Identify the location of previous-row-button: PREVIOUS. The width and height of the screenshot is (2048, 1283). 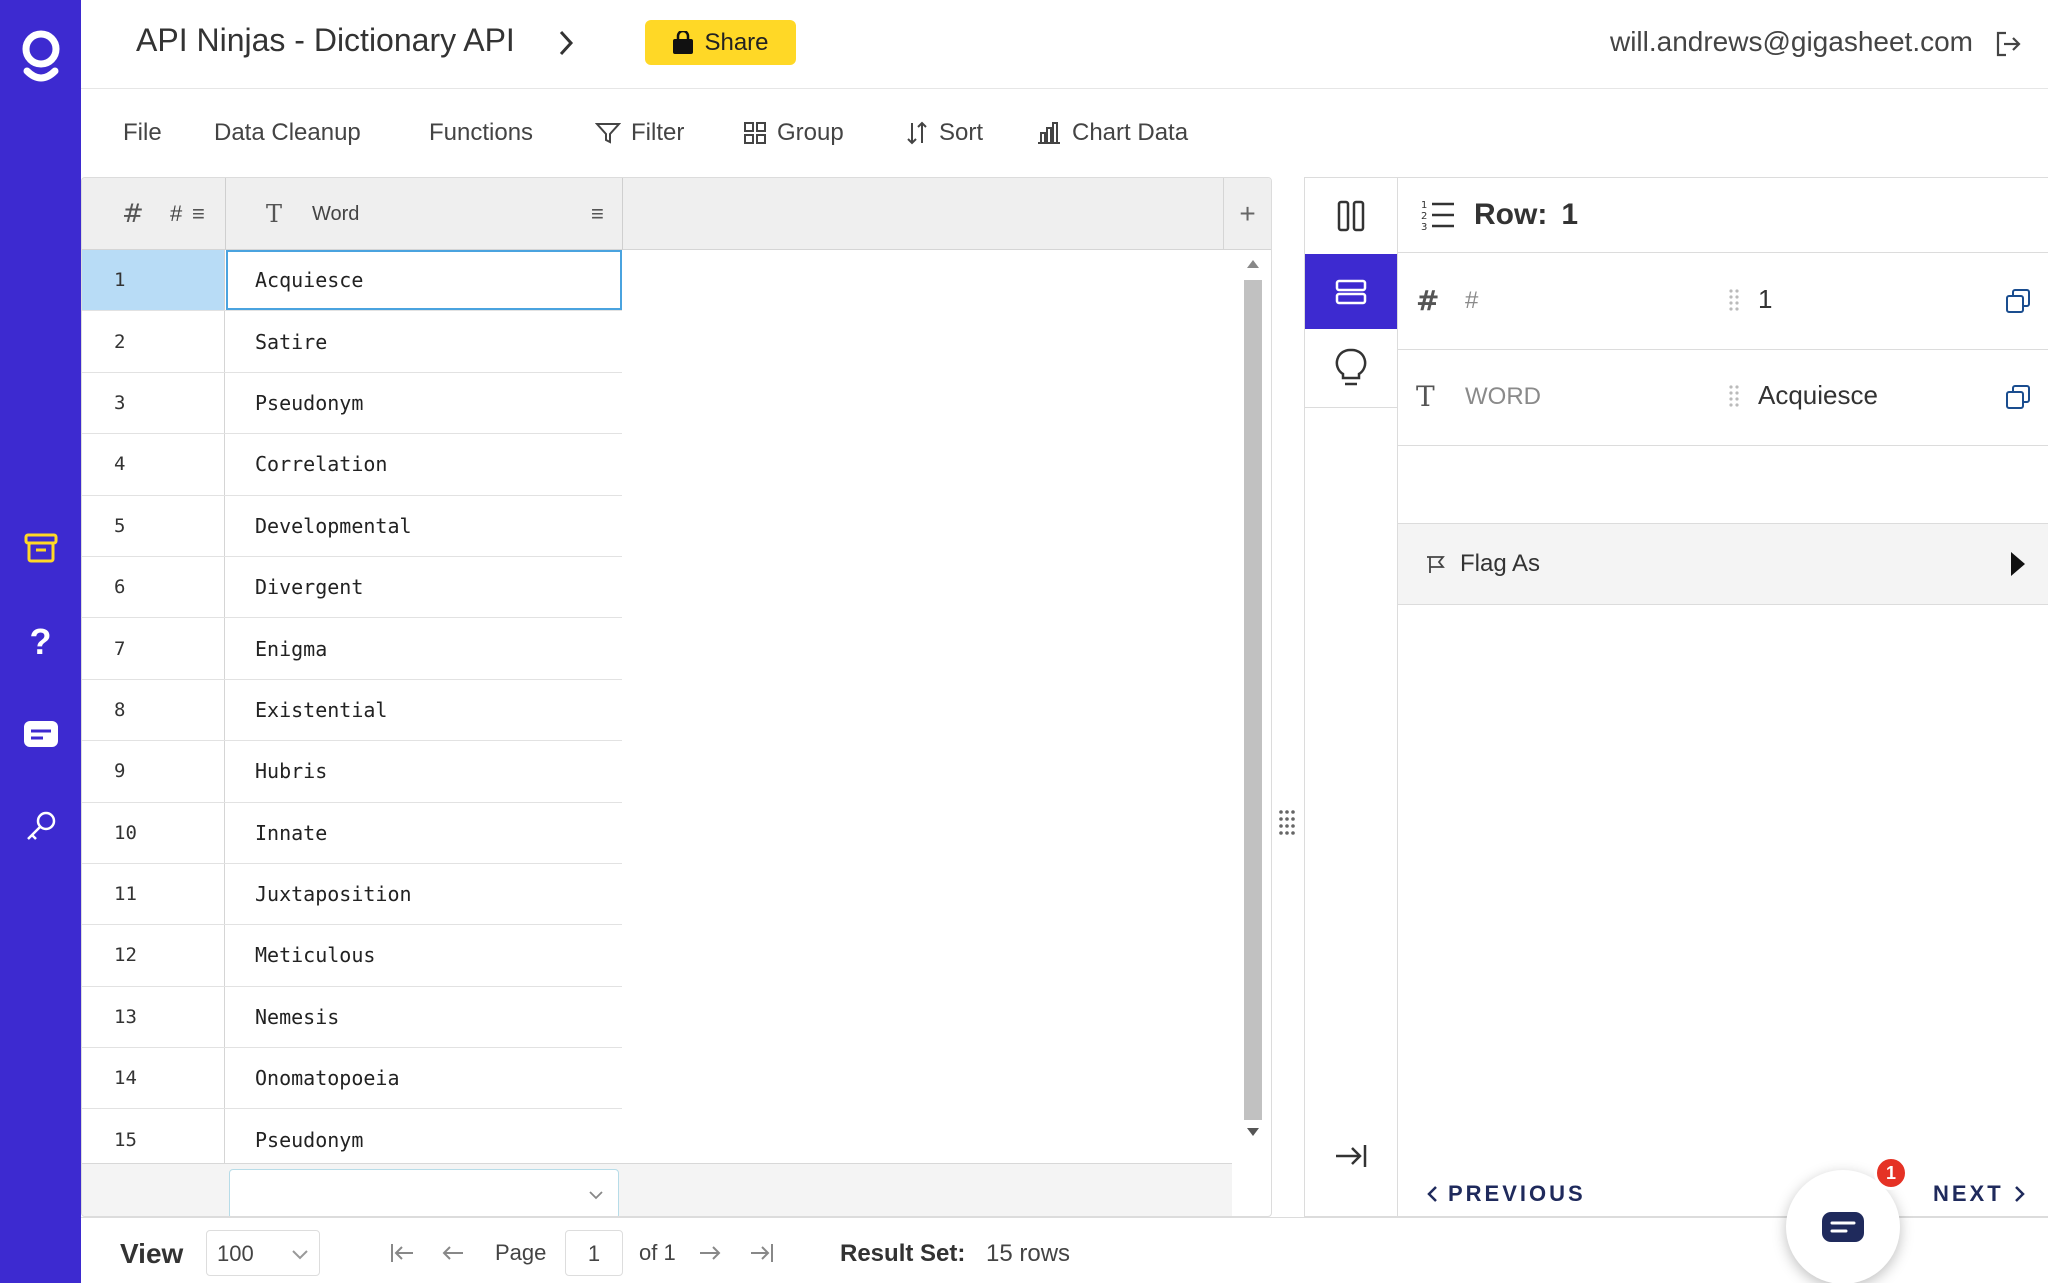
(1506, 1194).